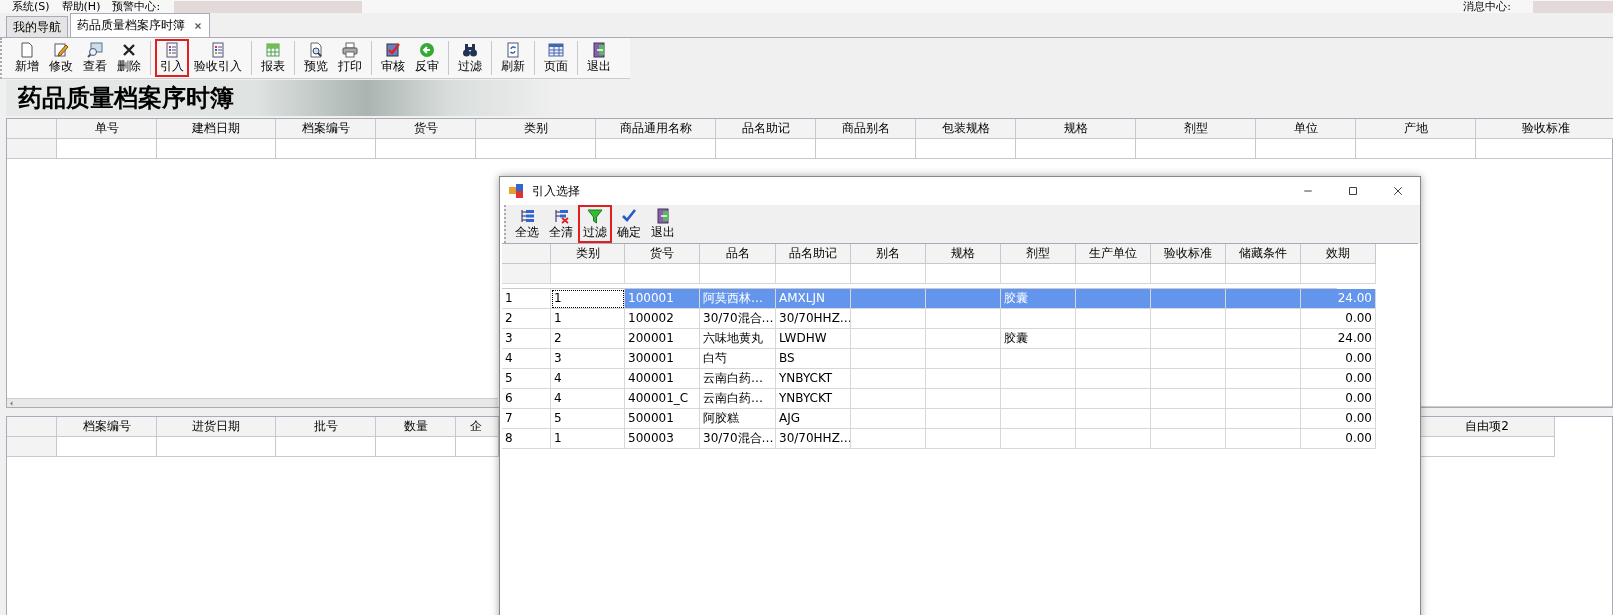 This screenshot has height=615, width=1613. I want to click on toolbar-button: 页面, so click(556, 58).